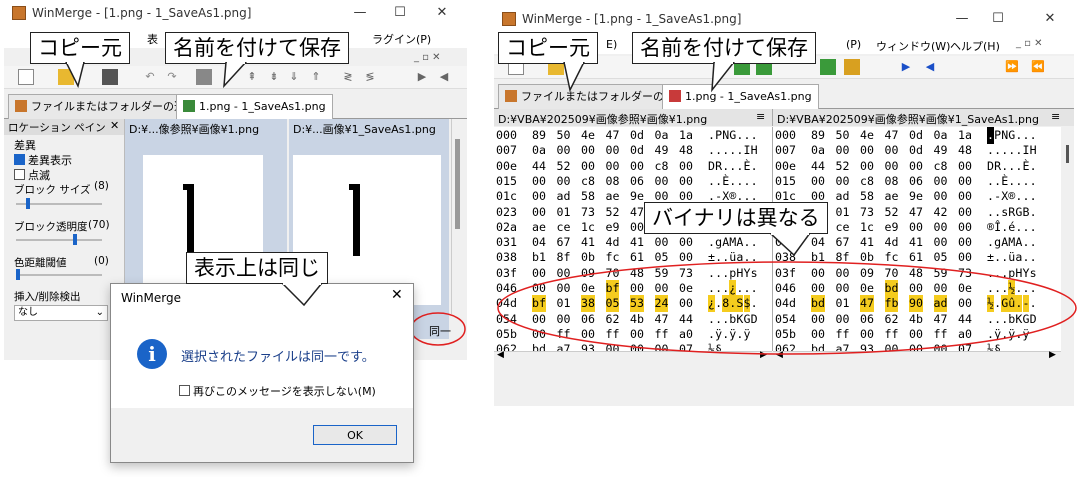 The width and height of the screenshot is (1082, 477). What do you see at coordinates (348, 77) in the screenshot?
I see `merge-icon: ≷` at bounding box center [348, 77].